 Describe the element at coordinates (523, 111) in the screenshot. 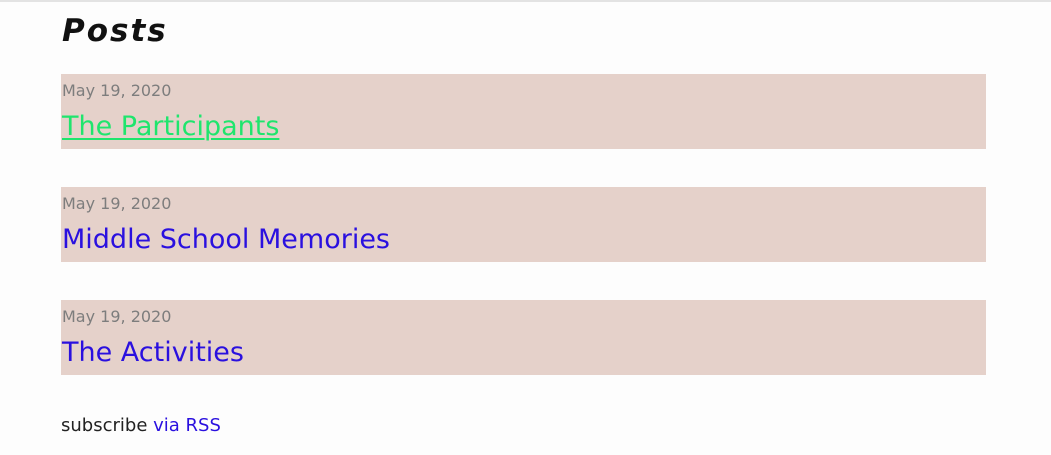

I see `post-item-participants: May 19, 2020 The Participants` at that location.